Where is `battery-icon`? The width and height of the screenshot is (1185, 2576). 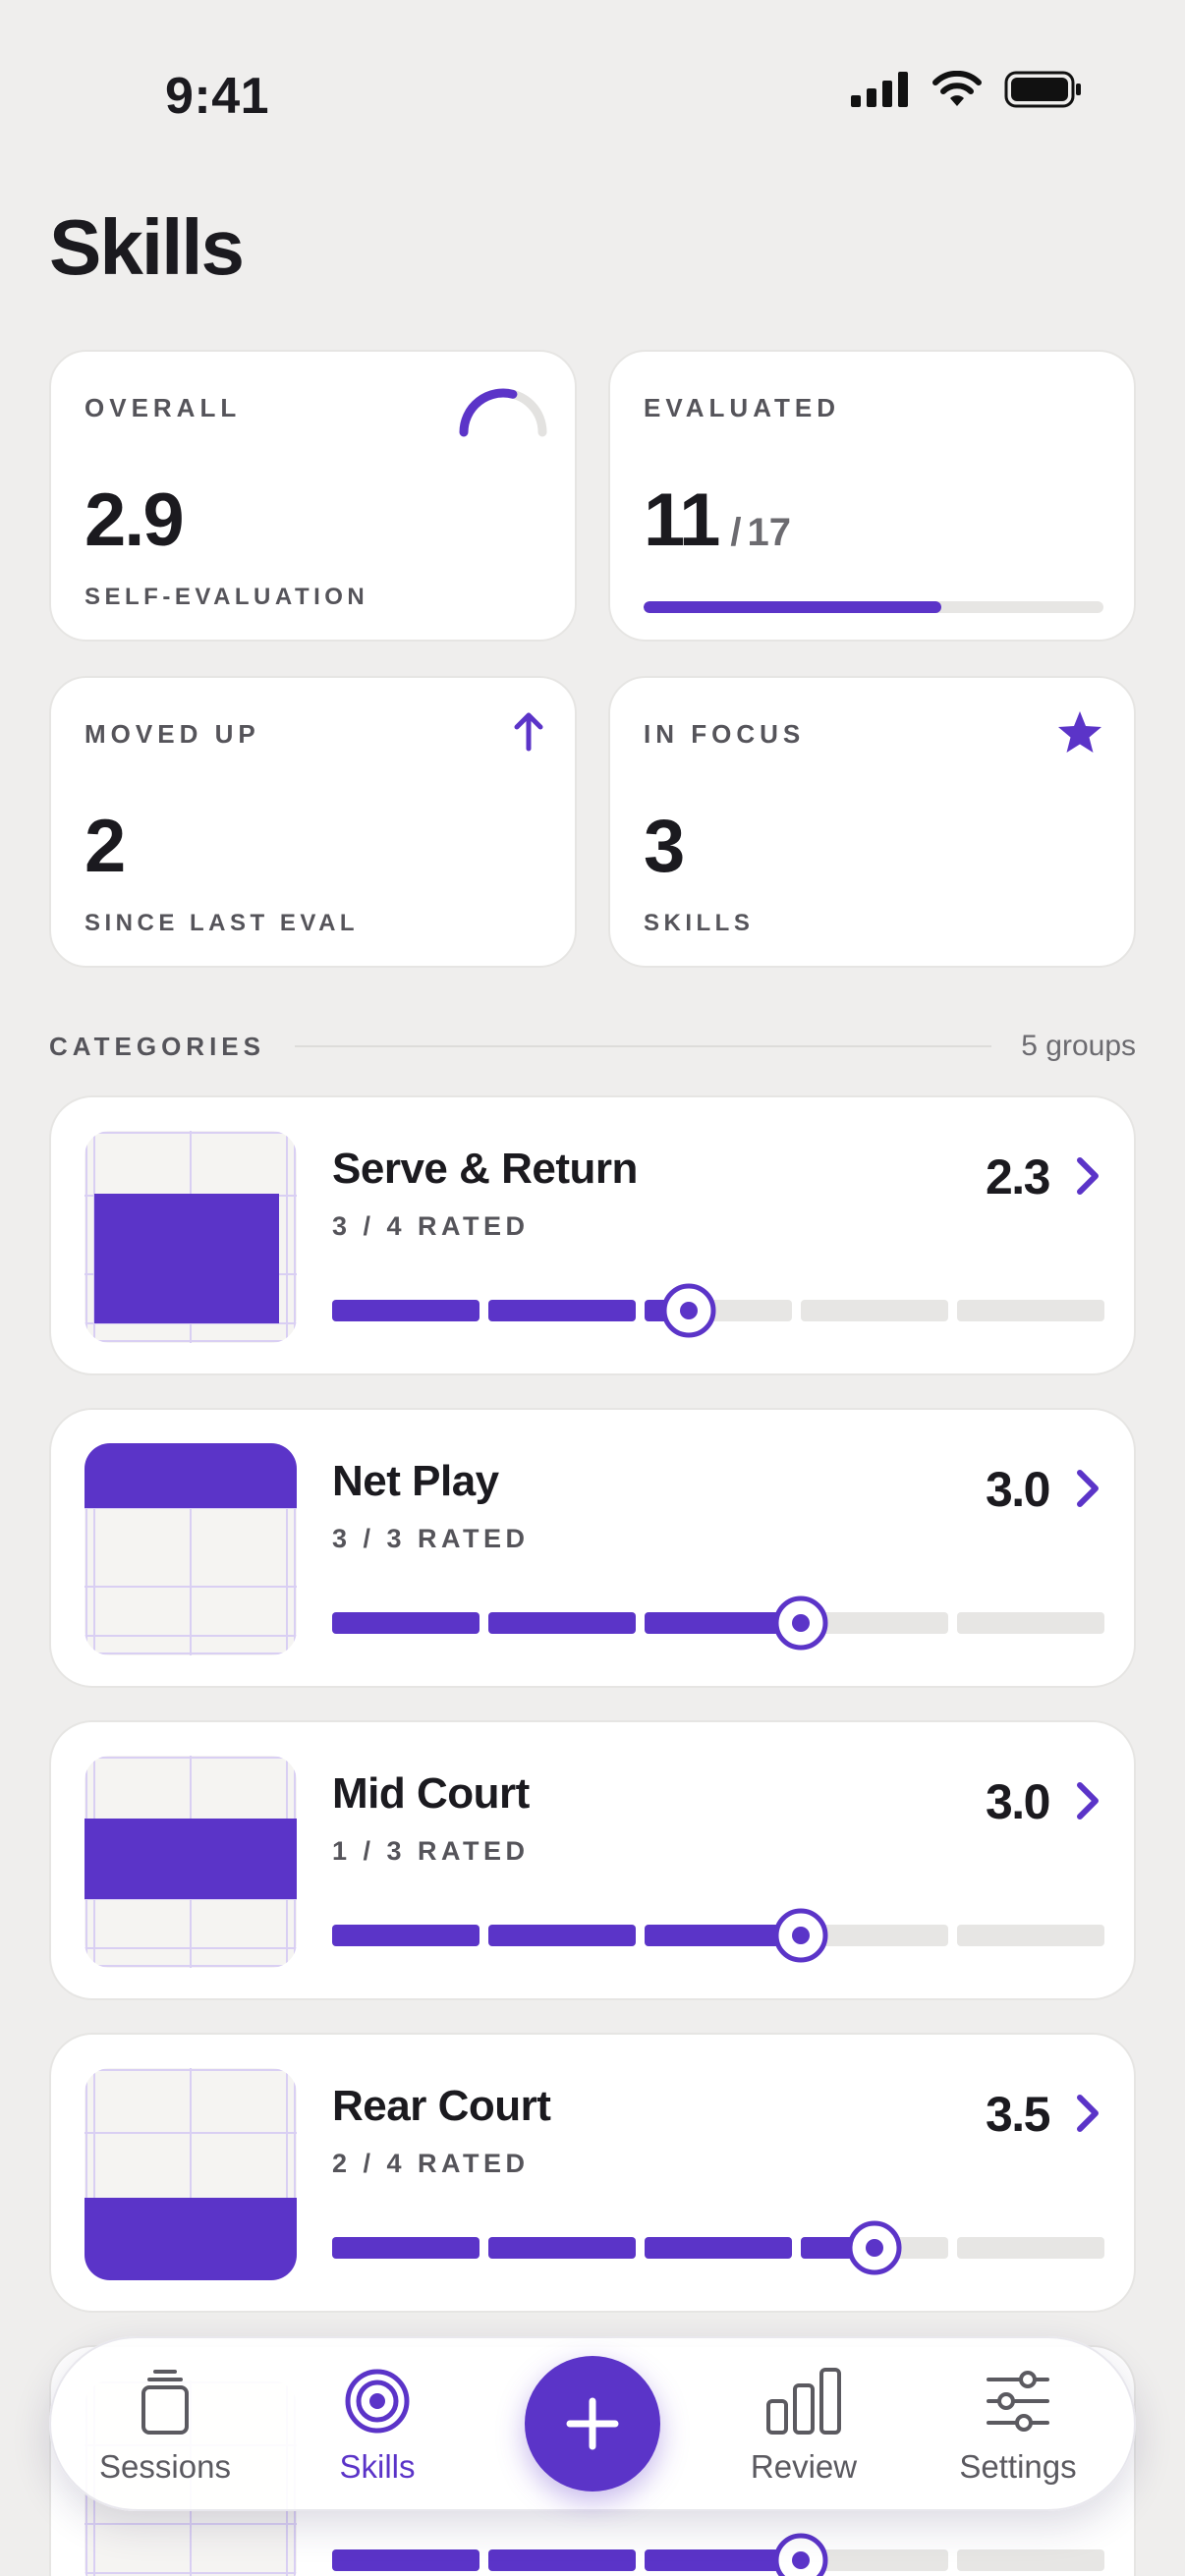
battery-icon is located at coordinates (1042, 89).